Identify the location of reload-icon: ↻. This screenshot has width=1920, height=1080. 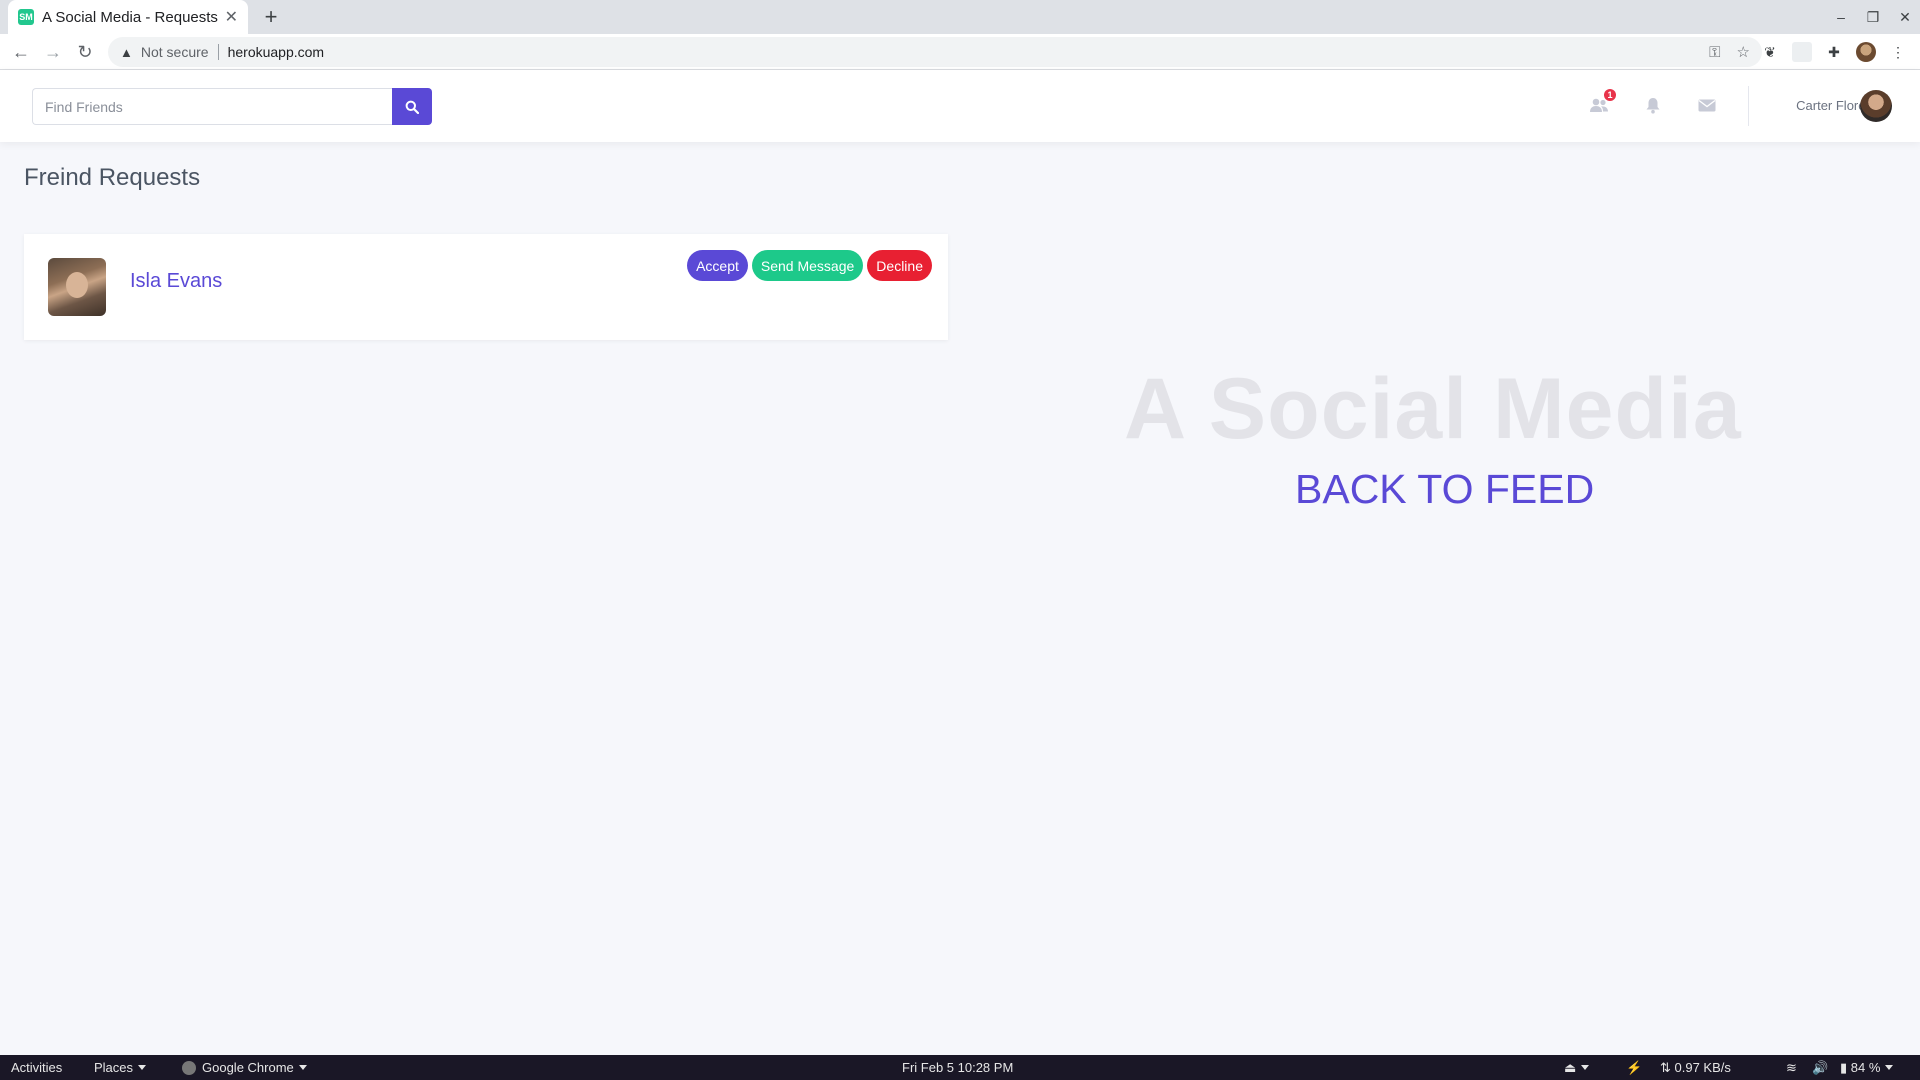
(85, 52).